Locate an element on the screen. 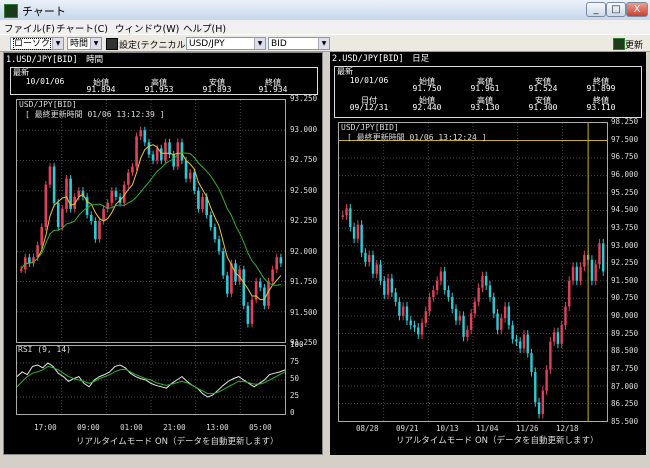 This screenshot has width=650, height=468. x-tick-label: 09/21 is located at coordinates (407, 428).